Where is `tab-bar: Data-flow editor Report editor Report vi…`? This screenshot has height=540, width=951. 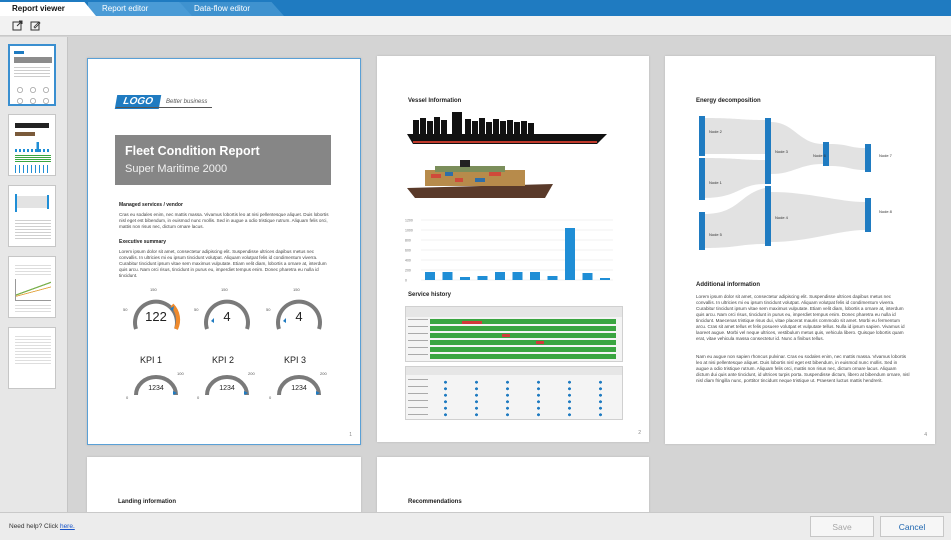 tab-bar: Data-flow editor Report editor Report vi… is located at coordinates (475, 8).